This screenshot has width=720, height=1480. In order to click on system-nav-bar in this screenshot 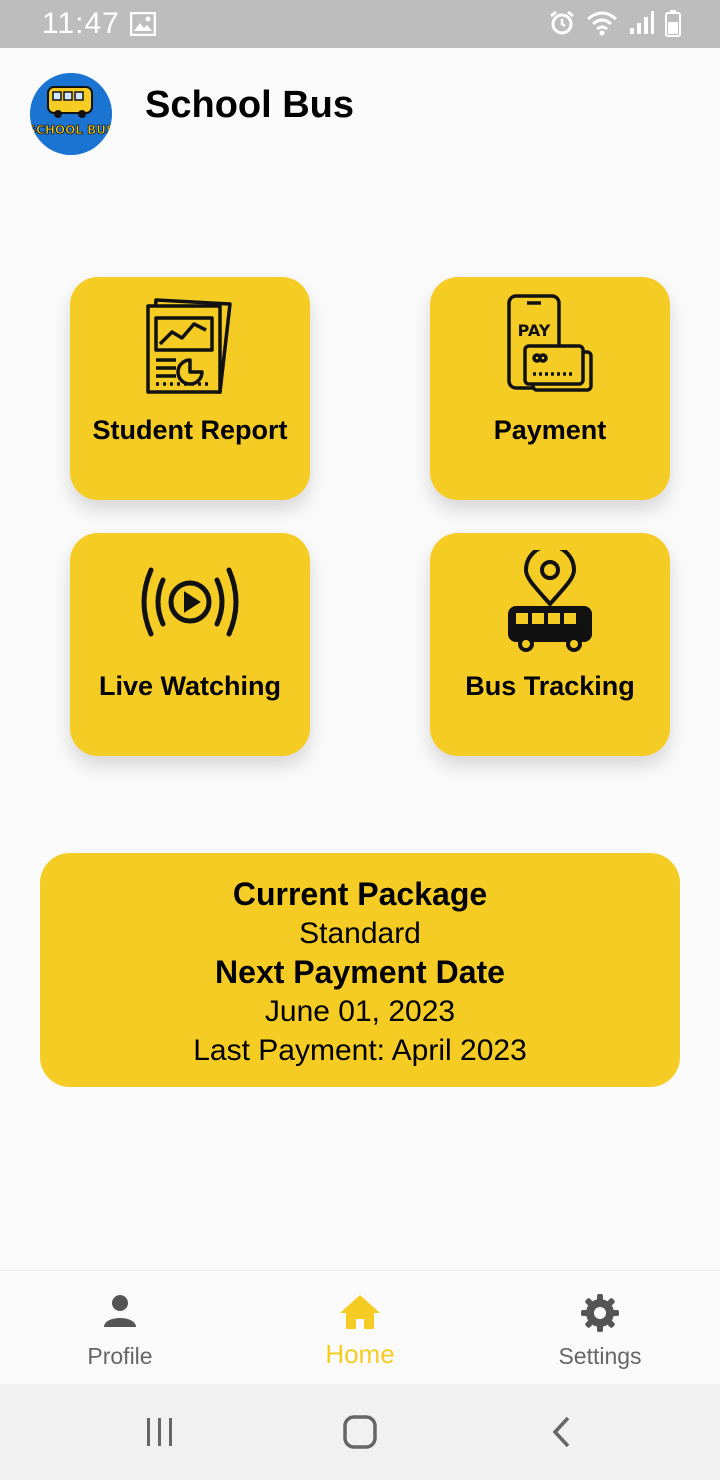, I will do `click(360, 1432)`.